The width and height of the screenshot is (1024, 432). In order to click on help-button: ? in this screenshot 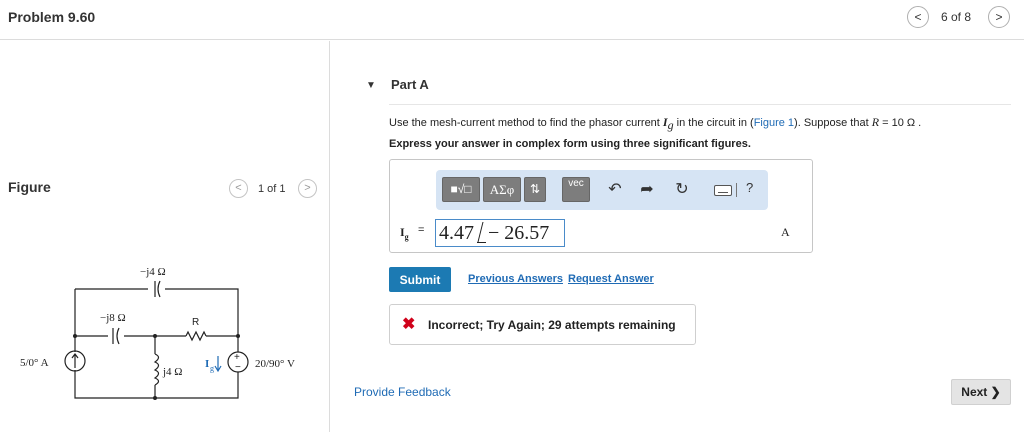, I will do `click(749, 187)`.